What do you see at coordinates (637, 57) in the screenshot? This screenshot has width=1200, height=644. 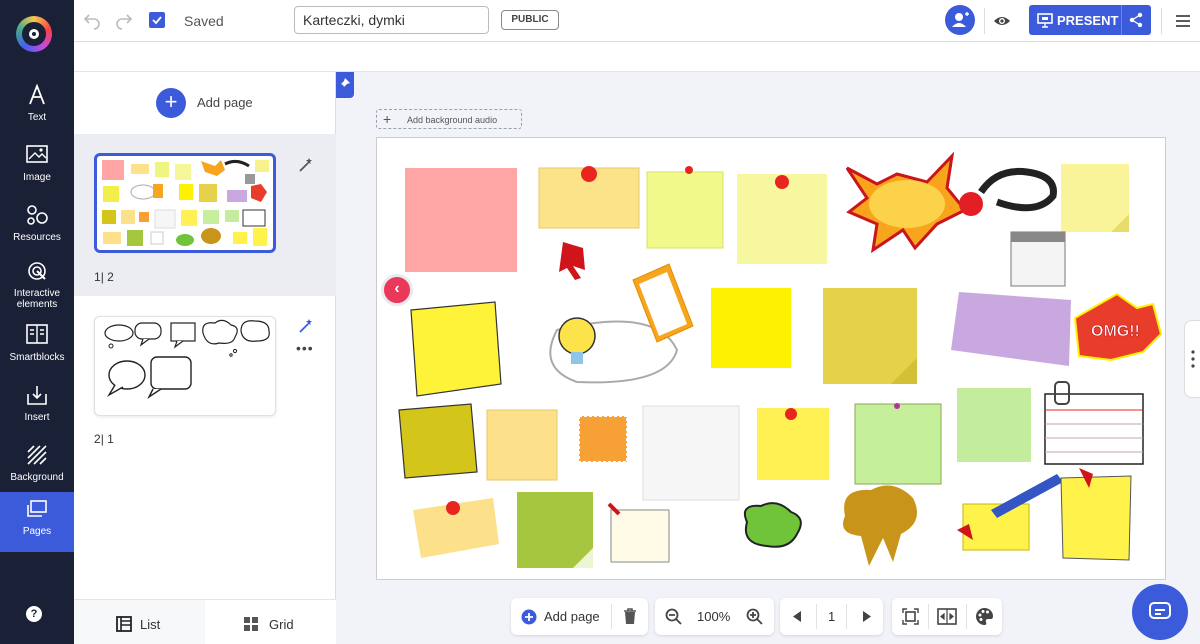 I see `sub-toolbar` at bounding box center [637, 57].